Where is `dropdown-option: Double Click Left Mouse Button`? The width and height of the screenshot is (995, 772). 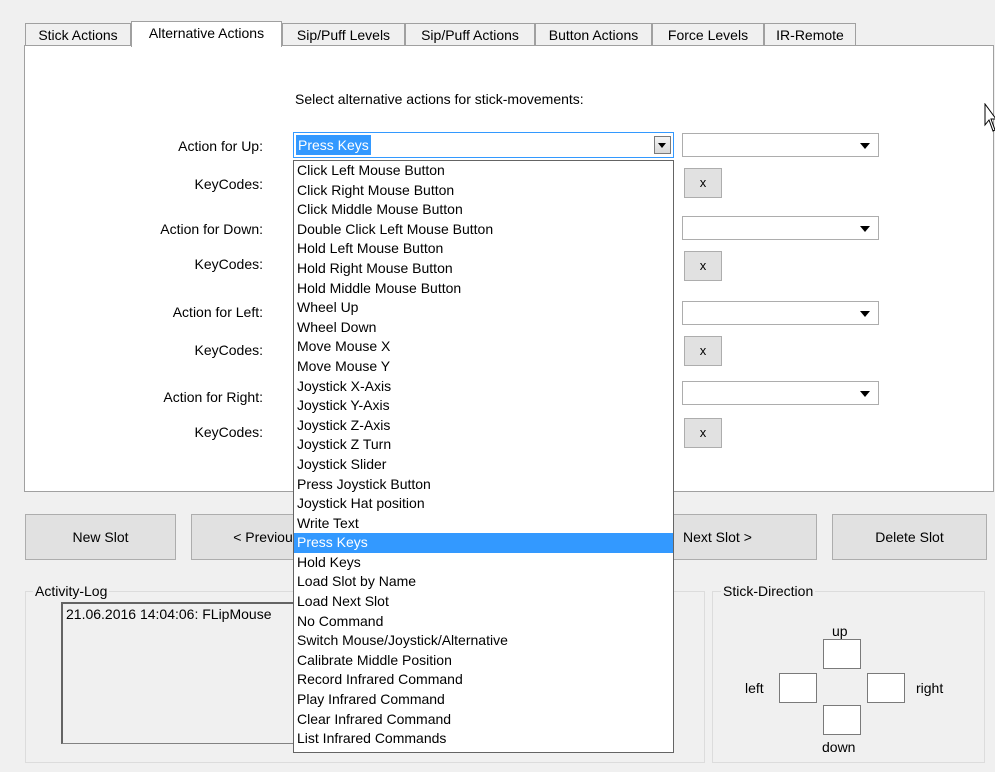 dropdown-option: Double Click Left Mouse Button is located at coordinates (483, 230).